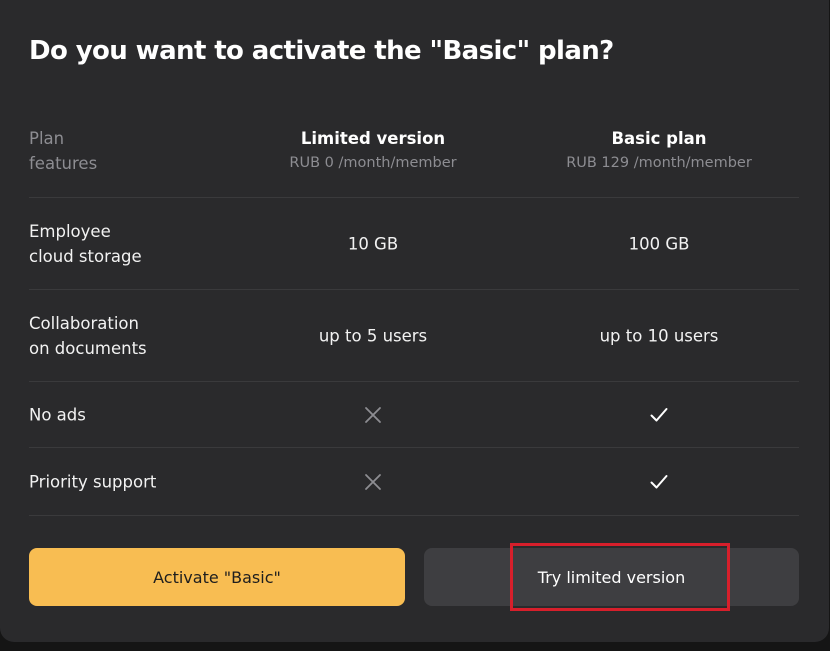 This screenshot has width=830, height=651. I want to click on feature-label: No ads, so click(57, 414).